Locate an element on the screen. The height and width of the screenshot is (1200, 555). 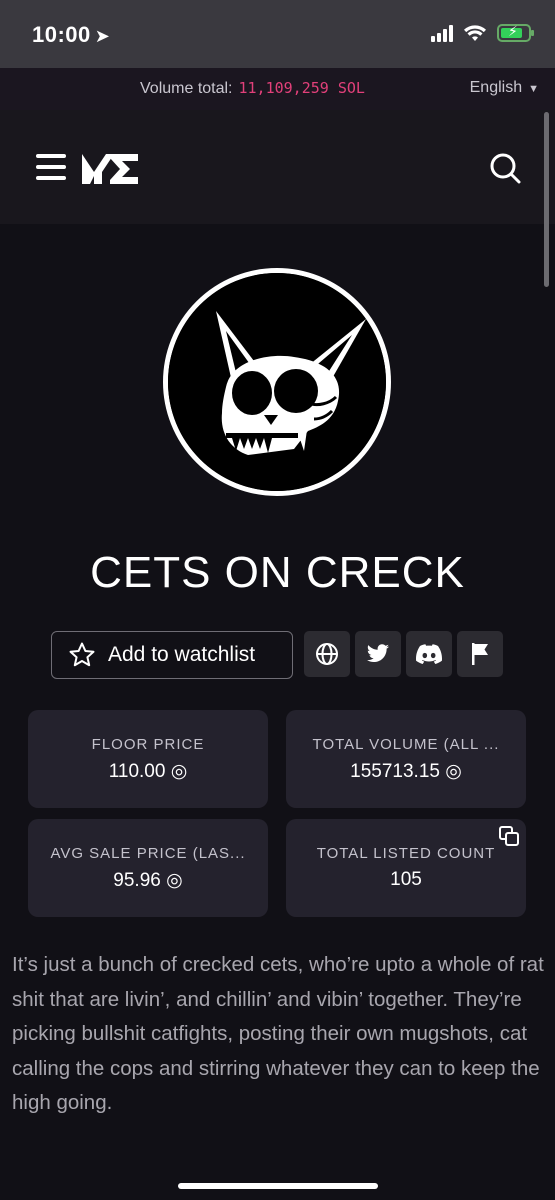
status-time: 10:00 ➤ is located at coordinates (71, 35).